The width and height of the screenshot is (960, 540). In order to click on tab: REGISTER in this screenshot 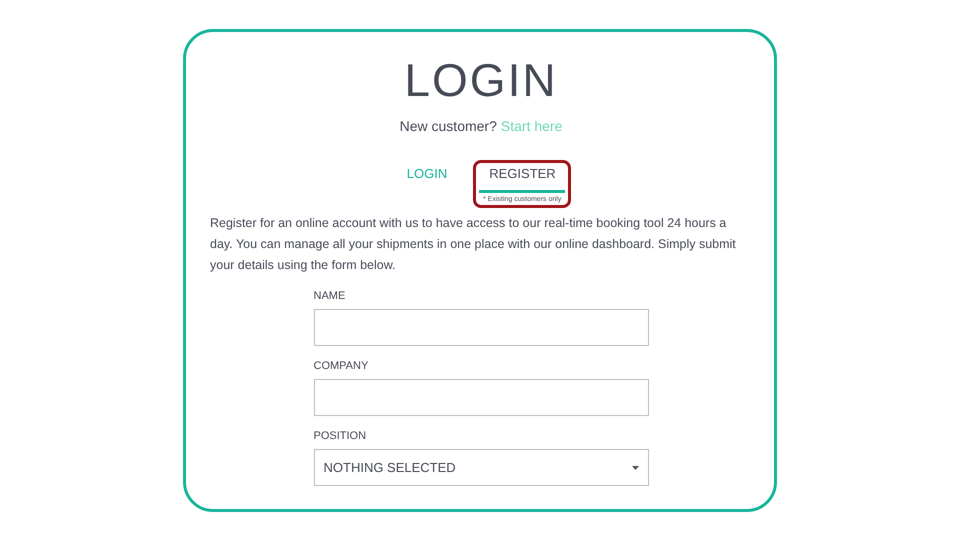, I will do `click(522, 178)`.